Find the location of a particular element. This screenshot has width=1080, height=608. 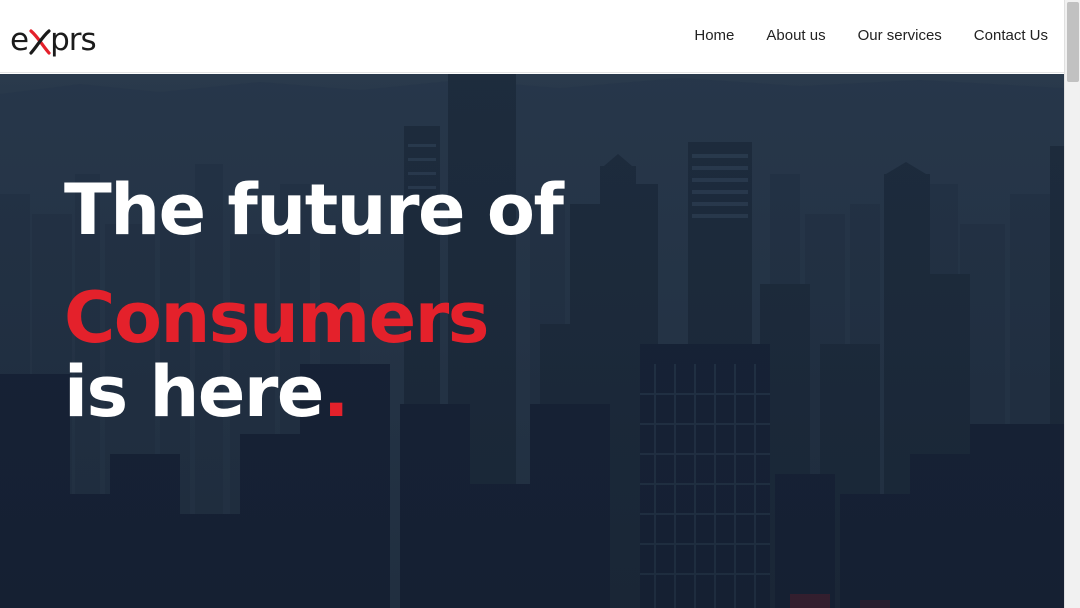

brand-logo: e prs is located at coordinates (53, 38).